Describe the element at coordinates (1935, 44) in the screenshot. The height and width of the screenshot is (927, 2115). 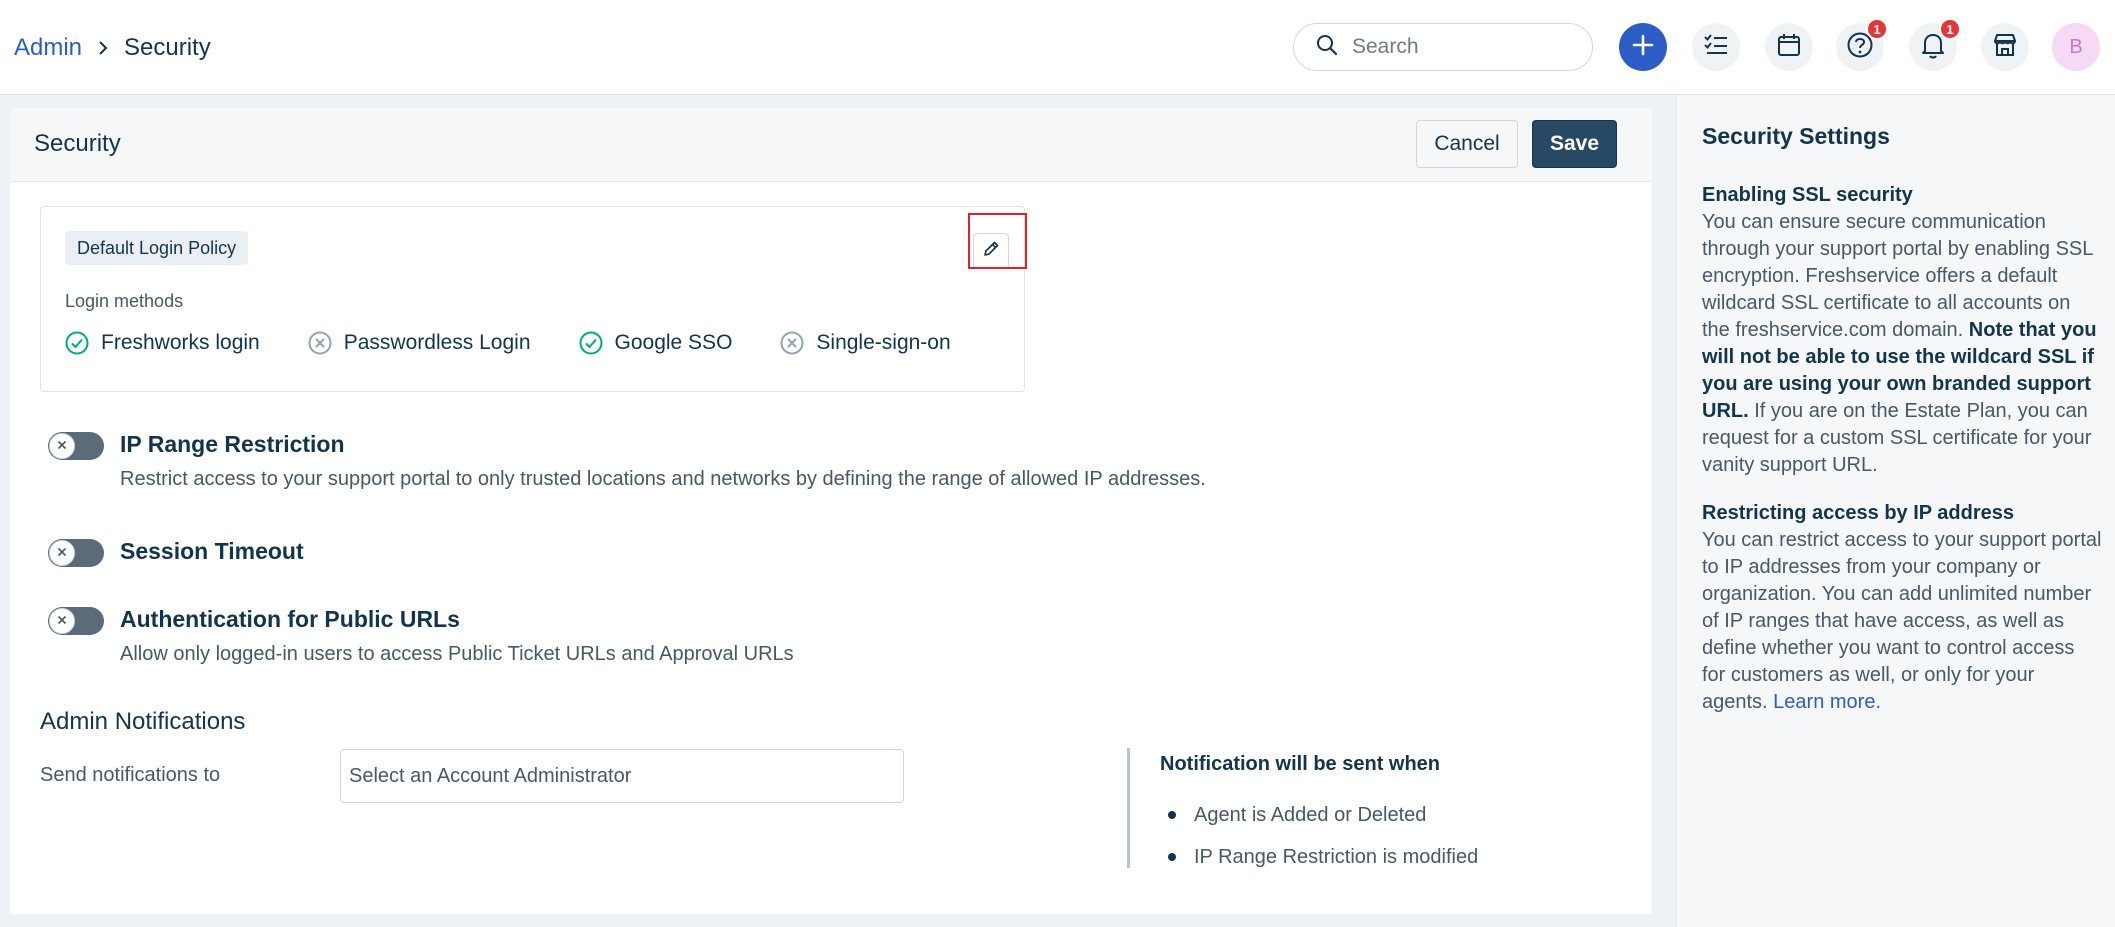
I see `notifications-button: 1` at that location.